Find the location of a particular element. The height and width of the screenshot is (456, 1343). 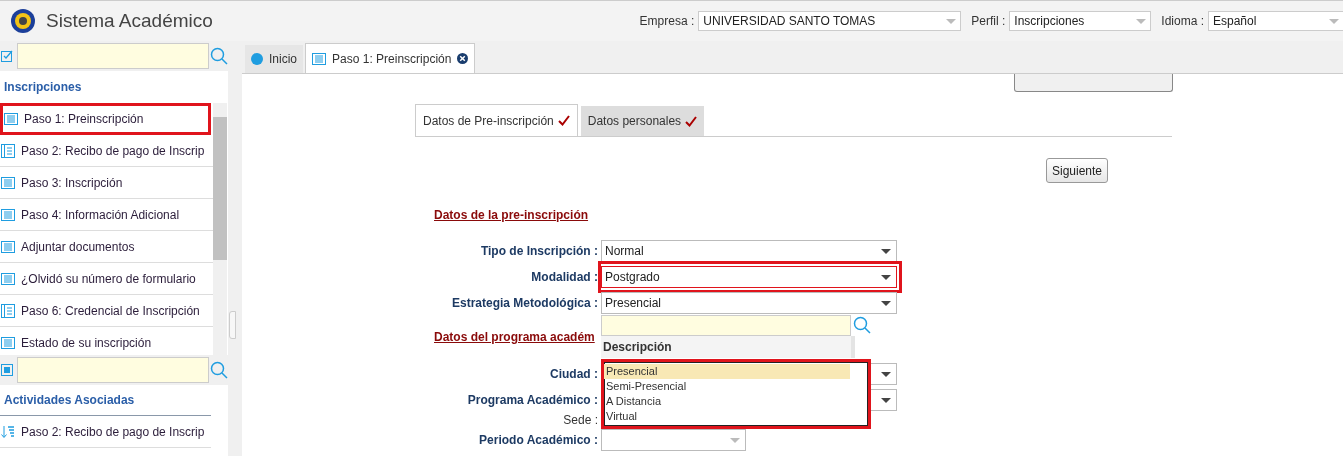

dropdown-option: Presencial is located at coordinates (727, 371).